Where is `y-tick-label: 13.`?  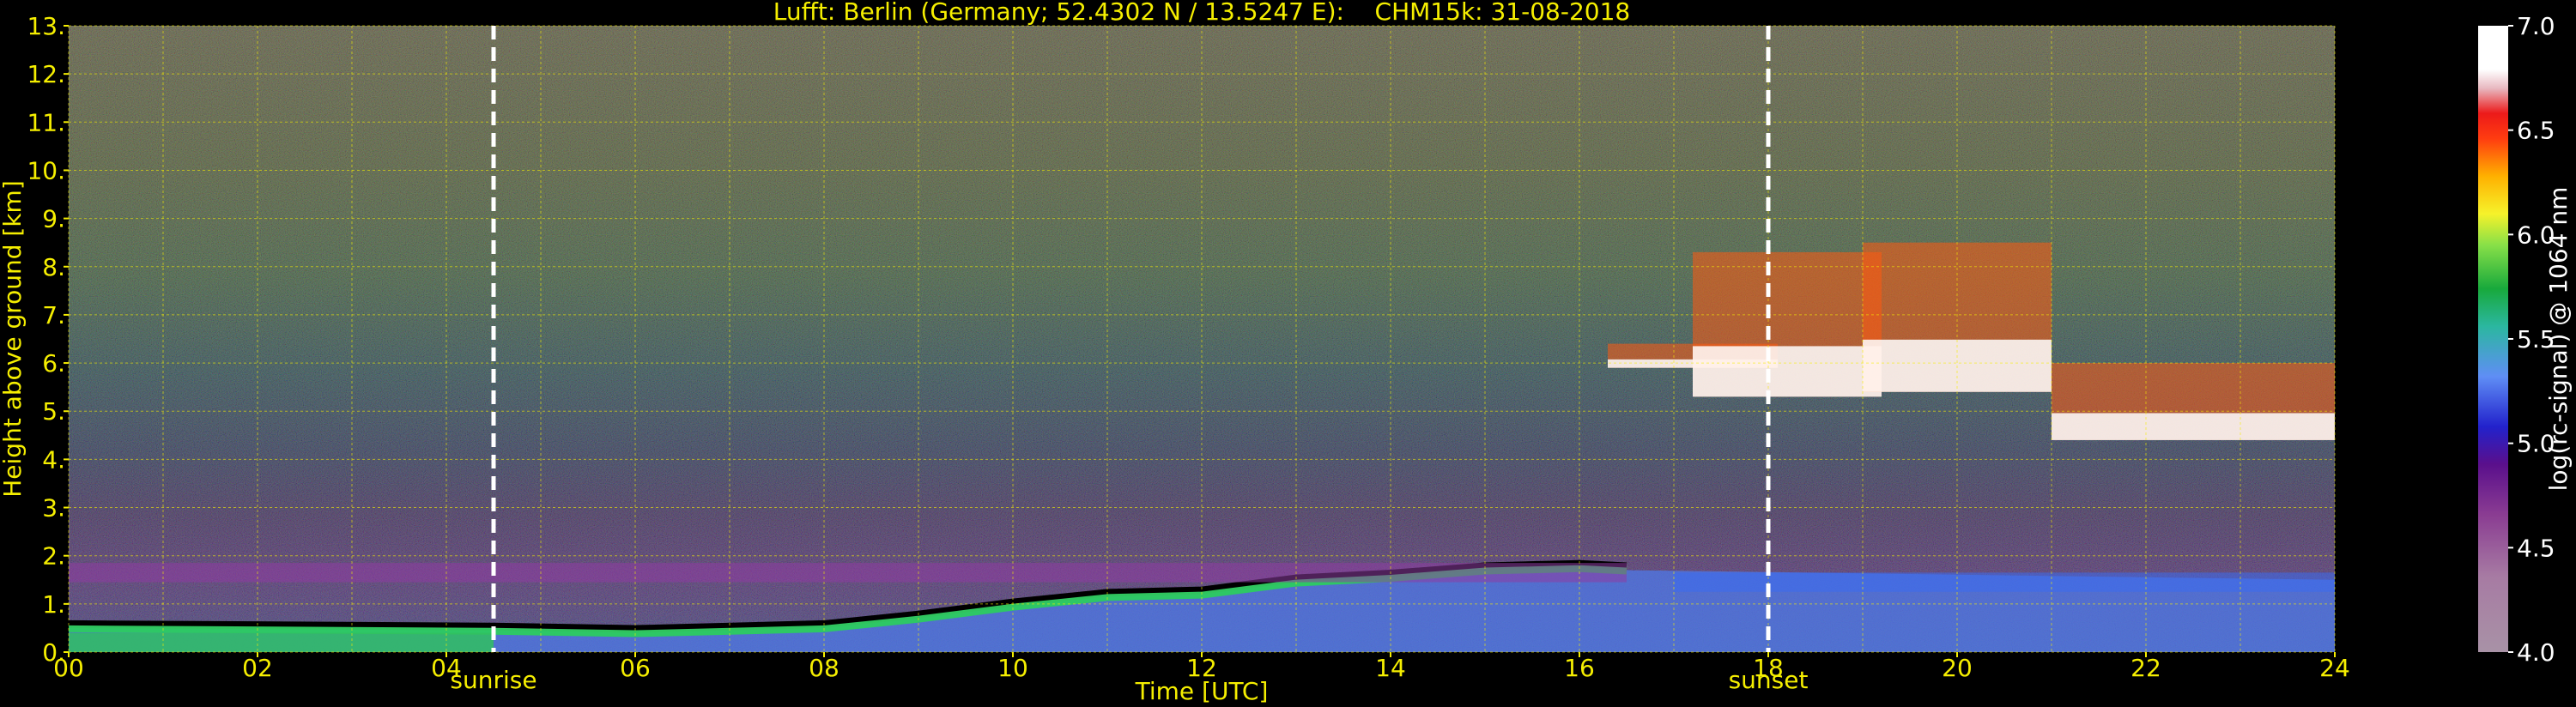 y-tick-label: 13. is located at coordinates (46, 26).